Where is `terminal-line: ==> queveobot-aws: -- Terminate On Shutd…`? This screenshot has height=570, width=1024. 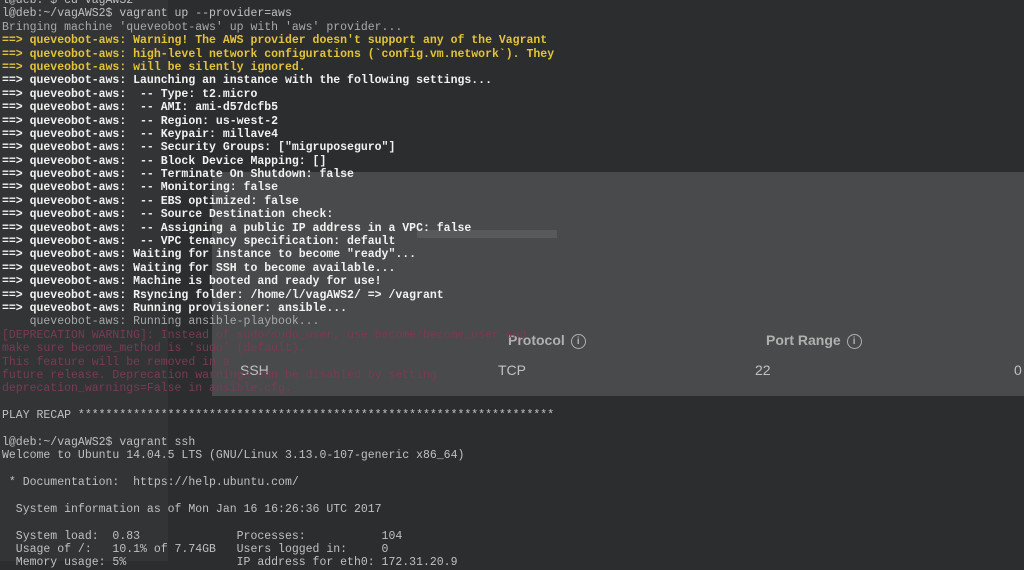
terminal-line: ==> queveobot-aws: -- Terminate On Shutd… is located at coordinates (178, 175).